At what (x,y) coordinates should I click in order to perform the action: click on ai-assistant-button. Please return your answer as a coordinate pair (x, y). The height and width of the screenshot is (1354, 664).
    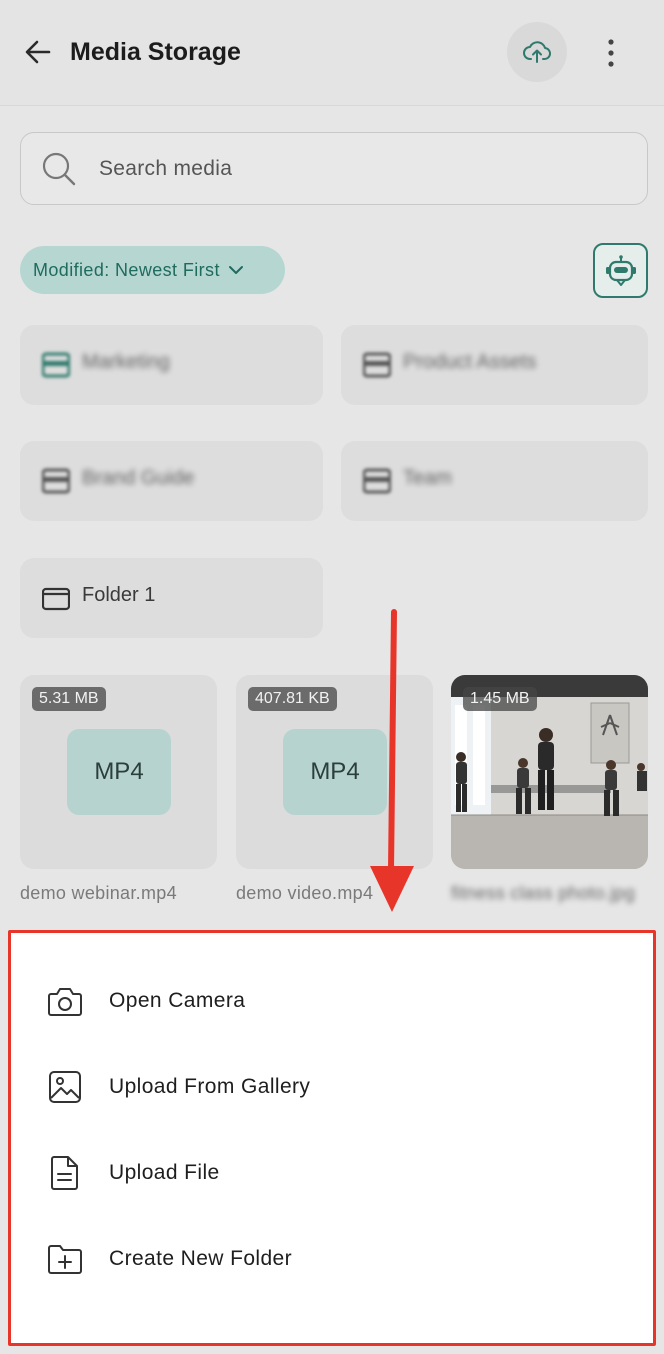
    Looking at the image, I should click on (620, 270).